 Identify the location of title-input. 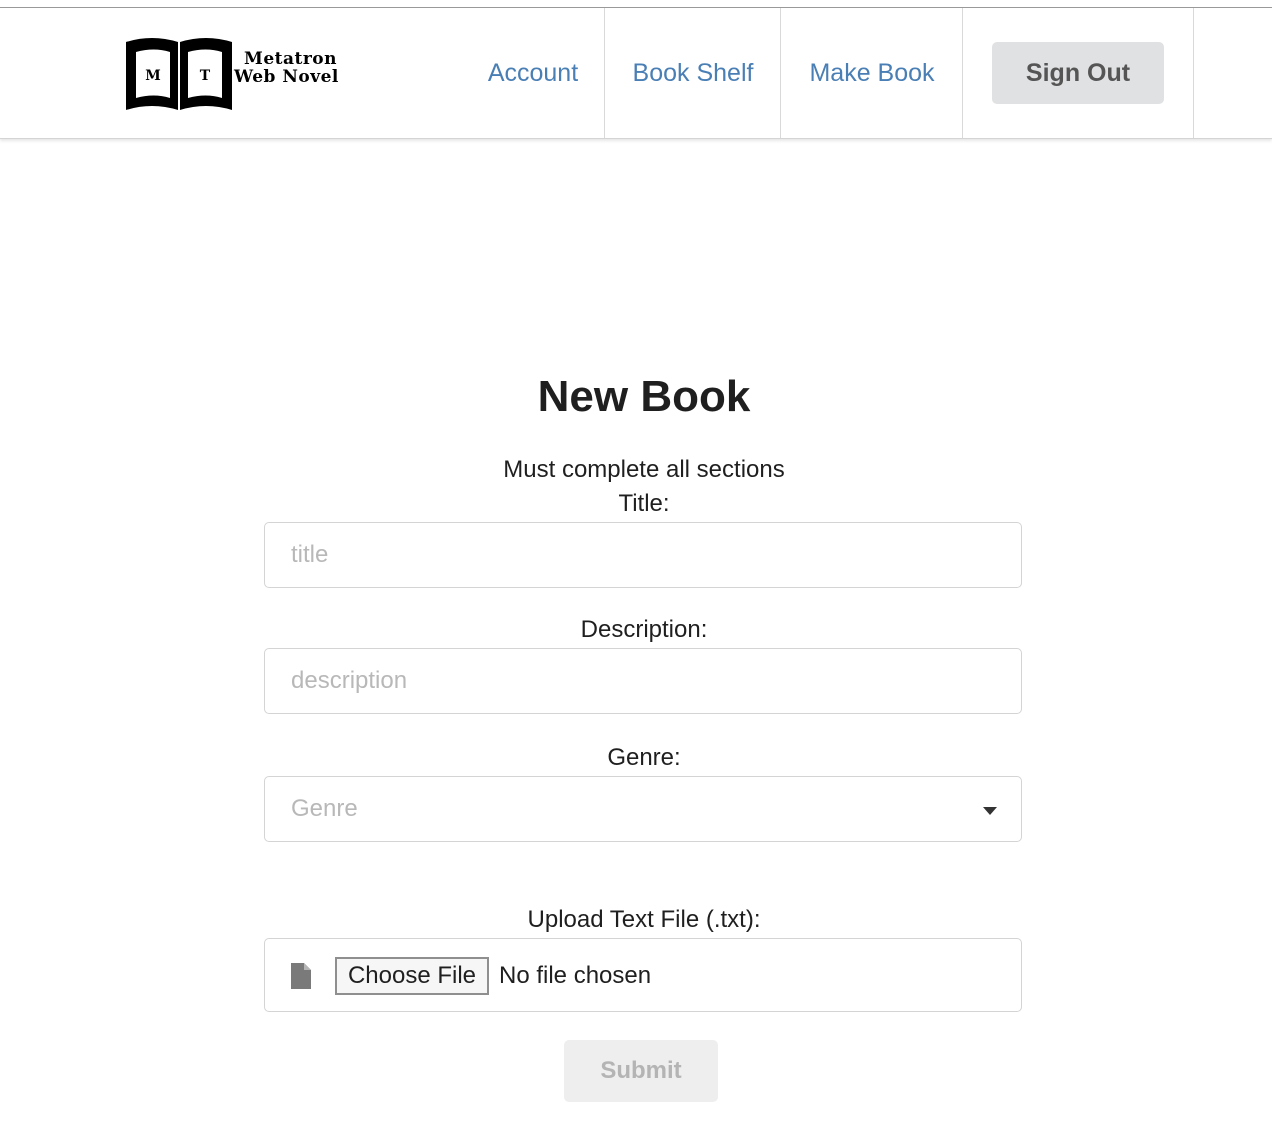
(643, 555).